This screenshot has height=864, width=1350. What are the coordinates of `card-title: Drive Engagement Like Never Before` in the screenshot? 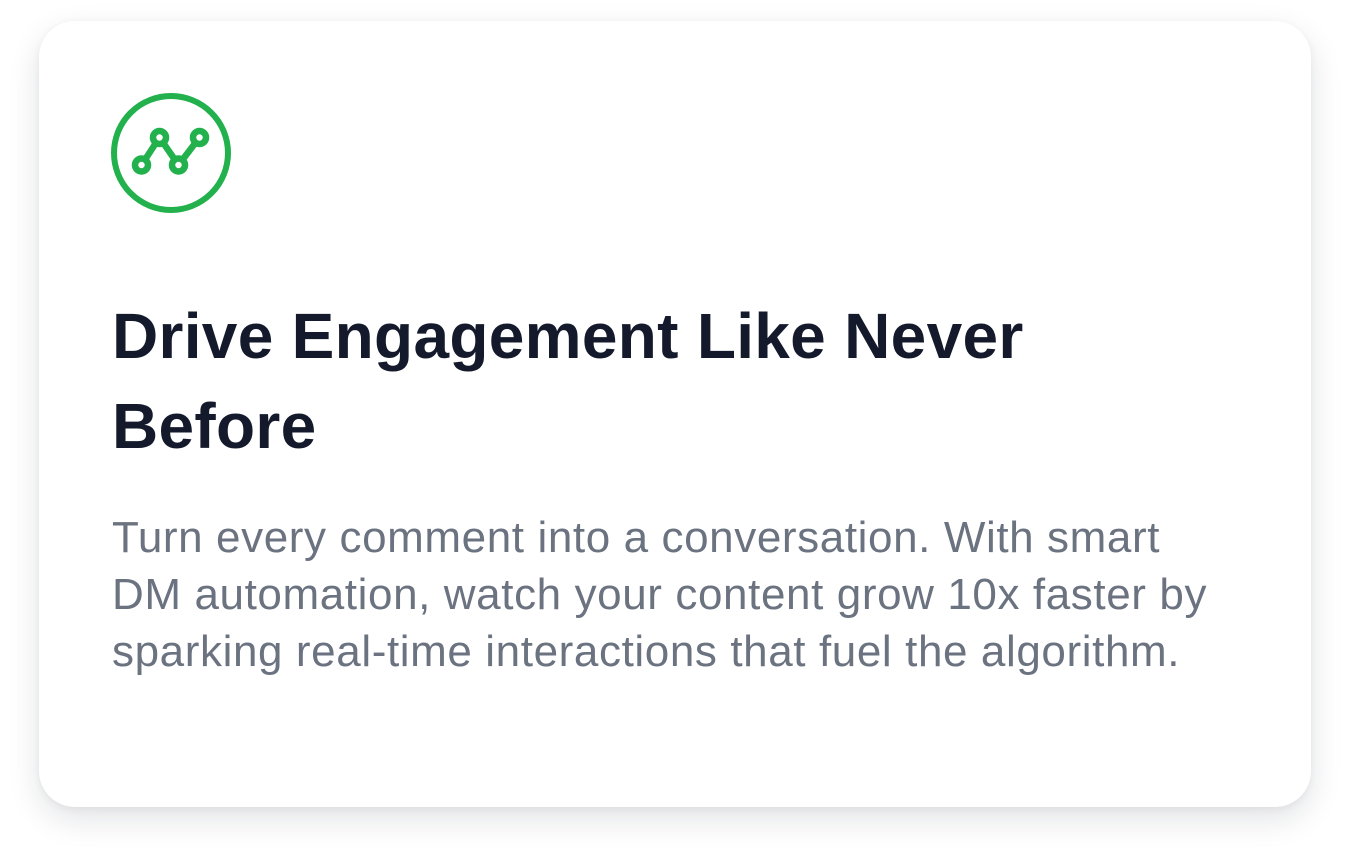 It's located at (568, 381).